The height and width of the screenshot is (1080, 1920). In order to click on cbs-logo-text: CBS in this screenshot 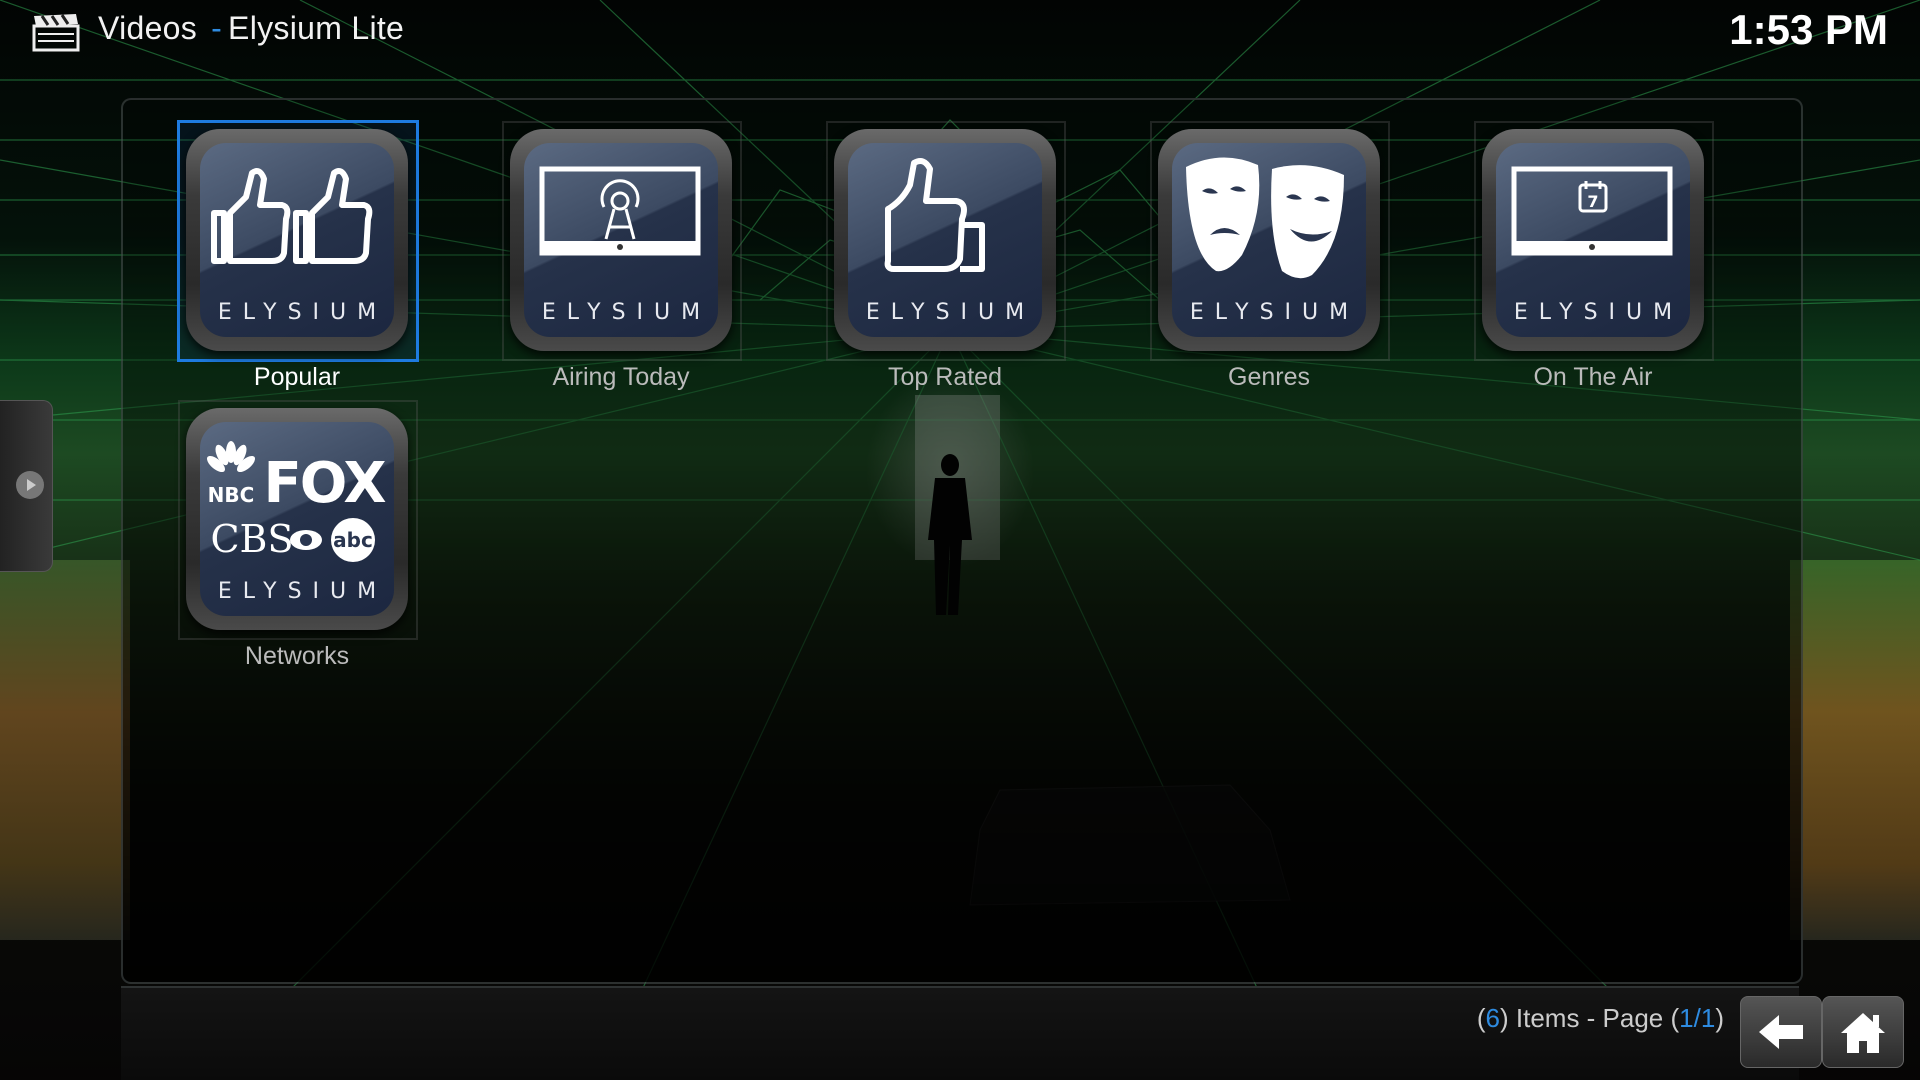, I will do `click(251, 539)`.